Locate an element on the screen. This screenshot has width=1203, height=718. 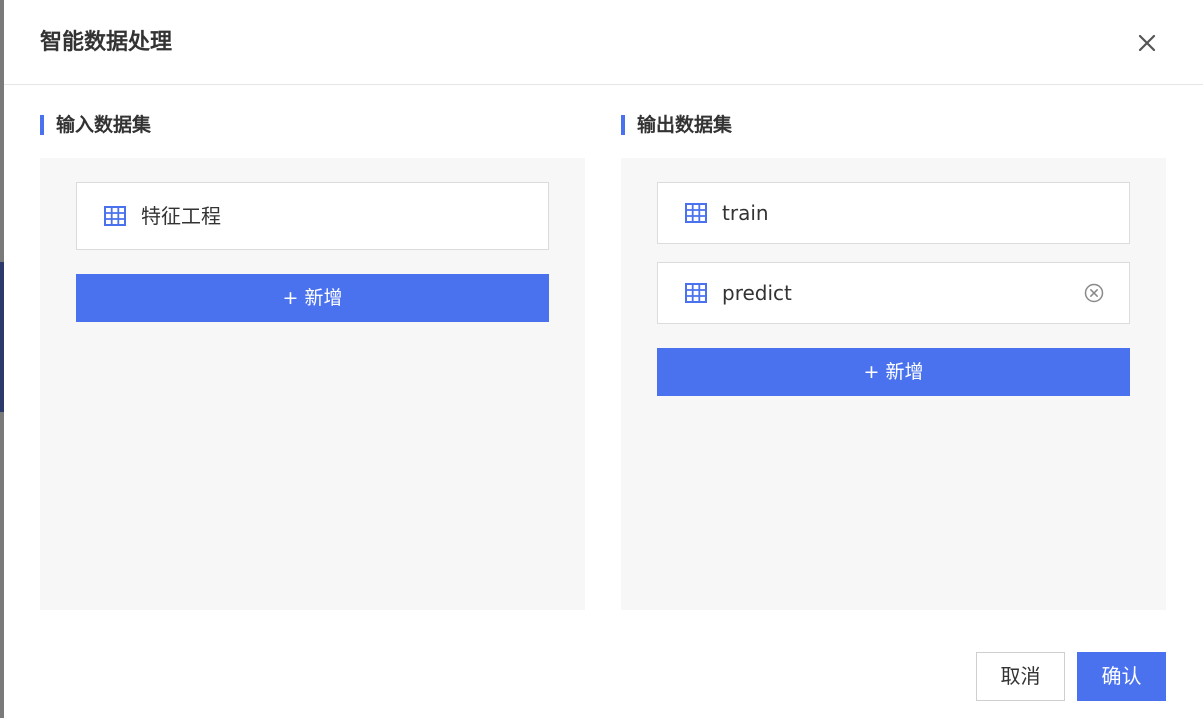
output-dataset-item-predict: predict is located at coordinates (893, 293).